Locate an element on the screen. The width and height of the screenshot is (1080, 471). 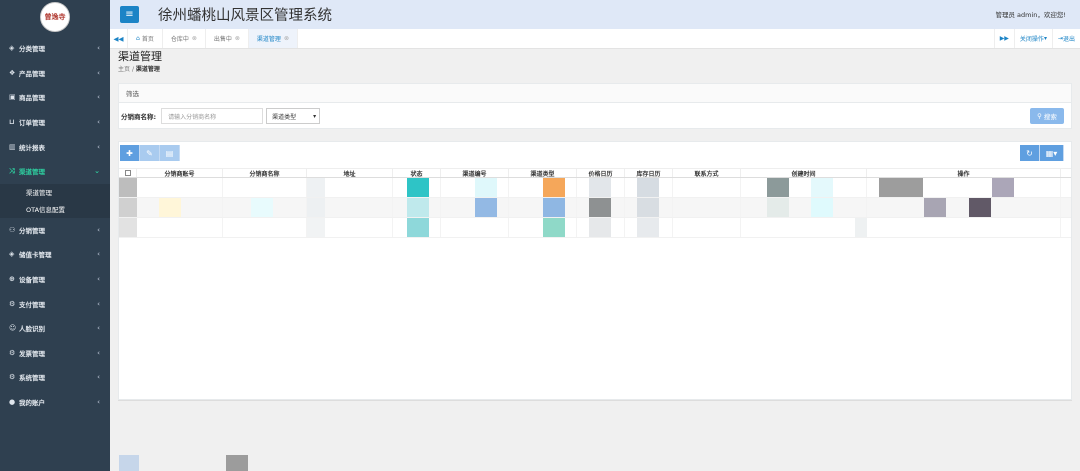
add-button: ✚ is located at coordinates (130, 153).